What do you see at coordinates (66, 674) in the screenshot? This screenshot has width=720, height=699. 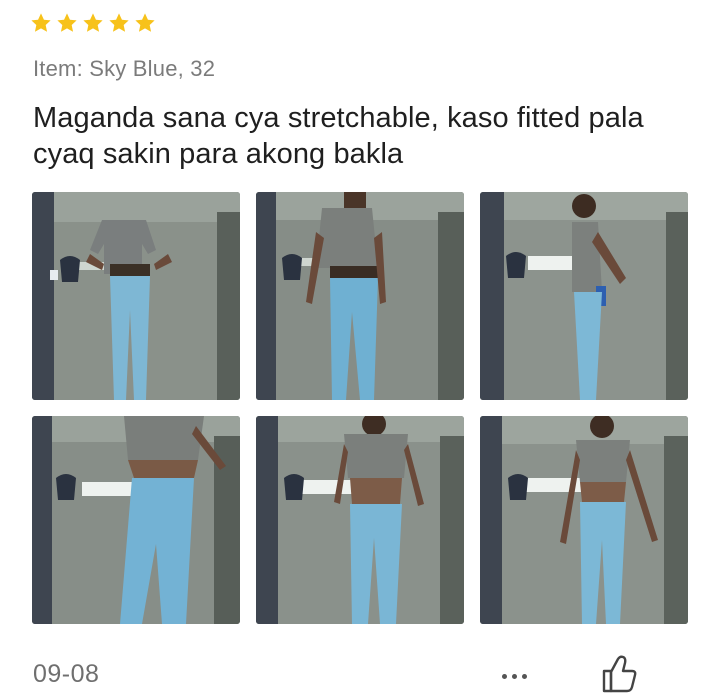 I see `review-date: 09-08` at bounding box center [66, 674].